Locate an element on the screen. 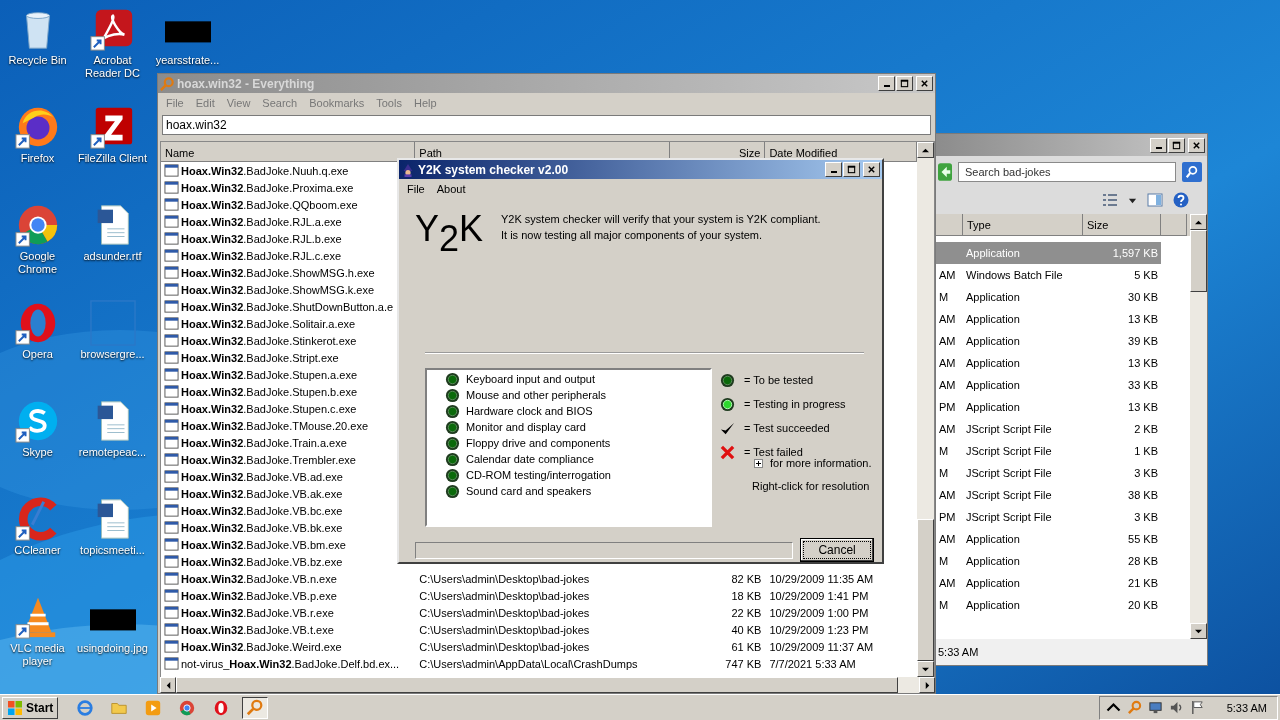 The image size is (1280, 720). test-list is located at coordinates (568, 447).